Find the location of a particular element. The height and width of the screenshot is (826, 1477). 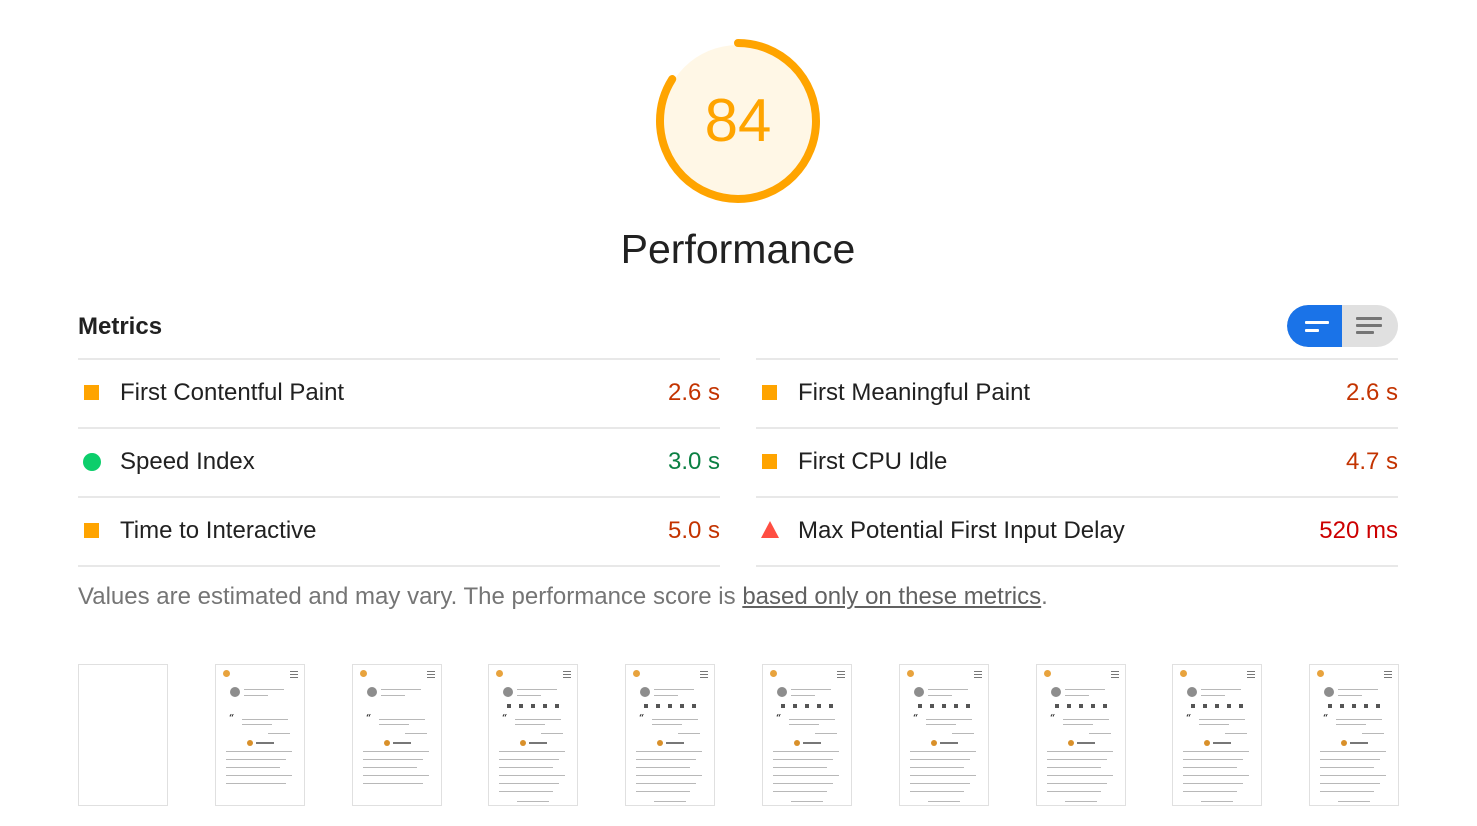

compact-view-button is located at coordinates (1314, 326).